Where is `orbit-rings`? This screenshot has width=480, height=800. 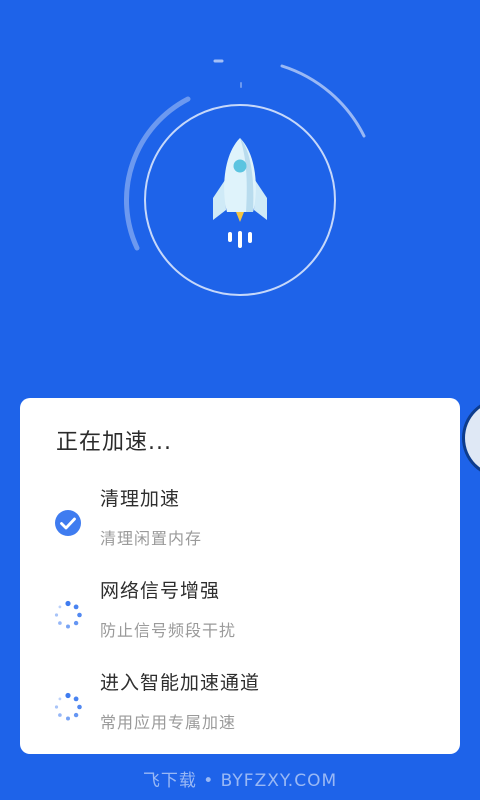
orbit-rings is located at coordinates (245, 177).